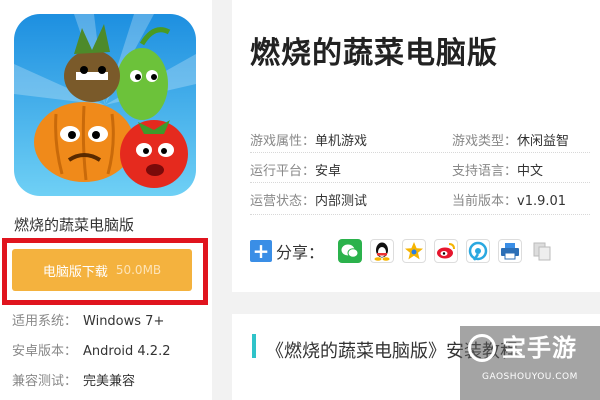 This screenshot has height=400, width=600. What do you see at coordinates (341, 201) in the screenshot?
I see `attr-value: 内部测试` at bounding box center [341, 201].